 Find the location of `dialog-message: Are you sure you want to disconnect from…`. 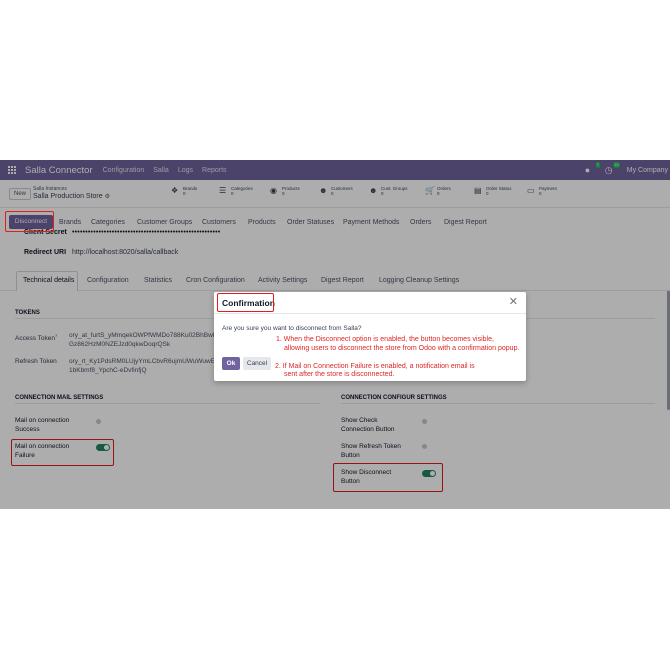

dialog-message: Are you sure you want to disconnect from… is located at coordinates (292, 328).